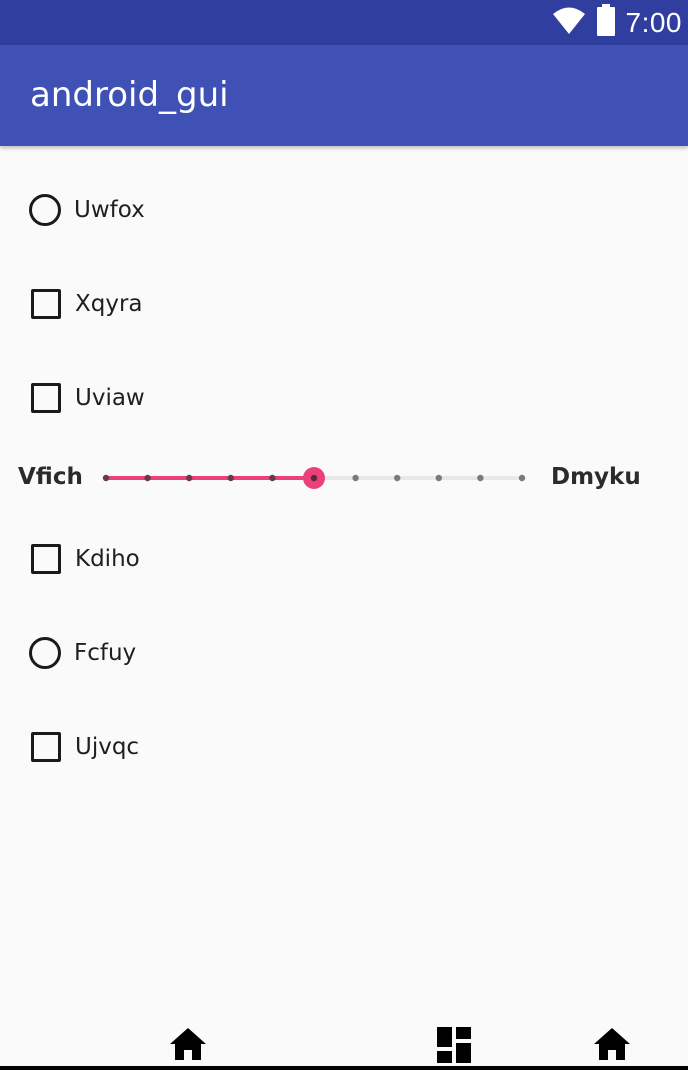 The width and height of the screenshot is (688, 1070). I want to click on checkbox-label: Xqyra, so click(109, 304).